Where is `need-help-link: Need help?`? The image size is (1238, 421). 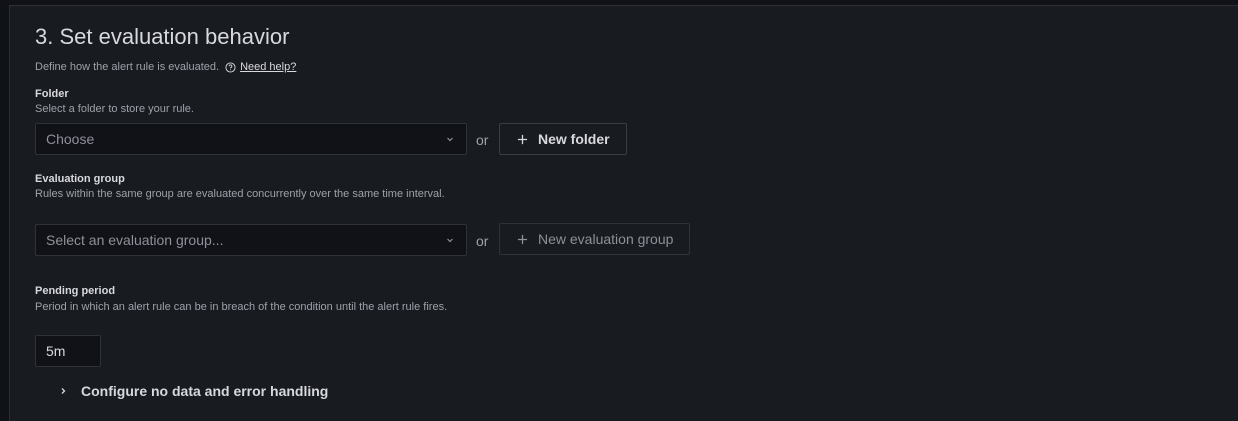
need-help-link: Need help? is located at coordinates (268, 67).